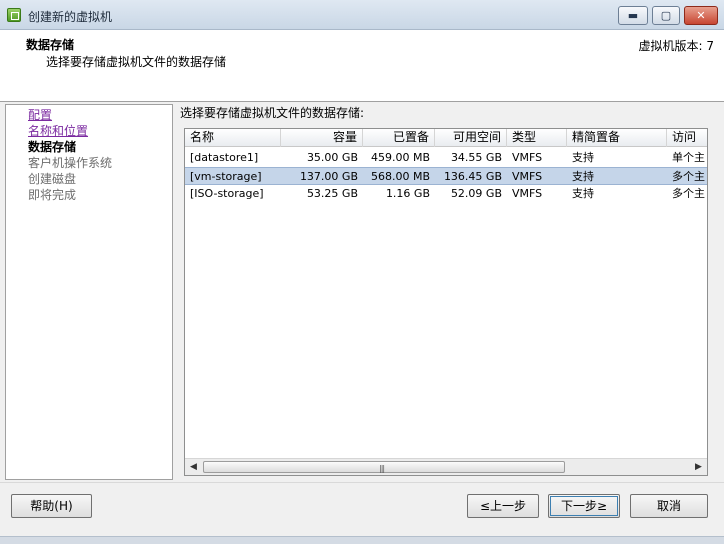 The width and height of the screenshot is (724, 544). I want to click on step-ready-complete: 即将完成, so click(52, 195).